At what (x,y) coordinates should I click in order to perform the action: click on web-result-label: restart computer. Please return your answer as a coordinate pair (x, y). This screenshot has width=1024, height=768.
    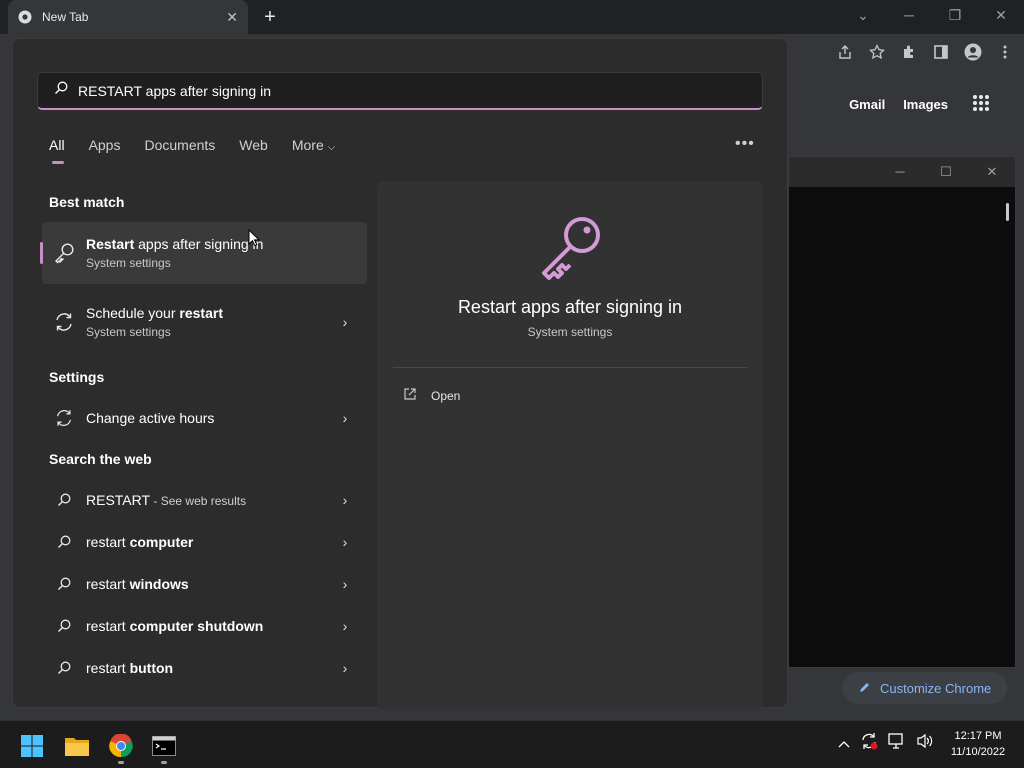
    Looking at the image, I should click on (140, 542).